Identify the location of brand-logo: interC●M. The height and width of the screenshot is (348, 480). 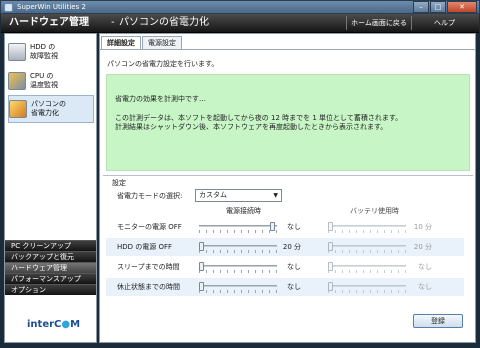
(54, 324).